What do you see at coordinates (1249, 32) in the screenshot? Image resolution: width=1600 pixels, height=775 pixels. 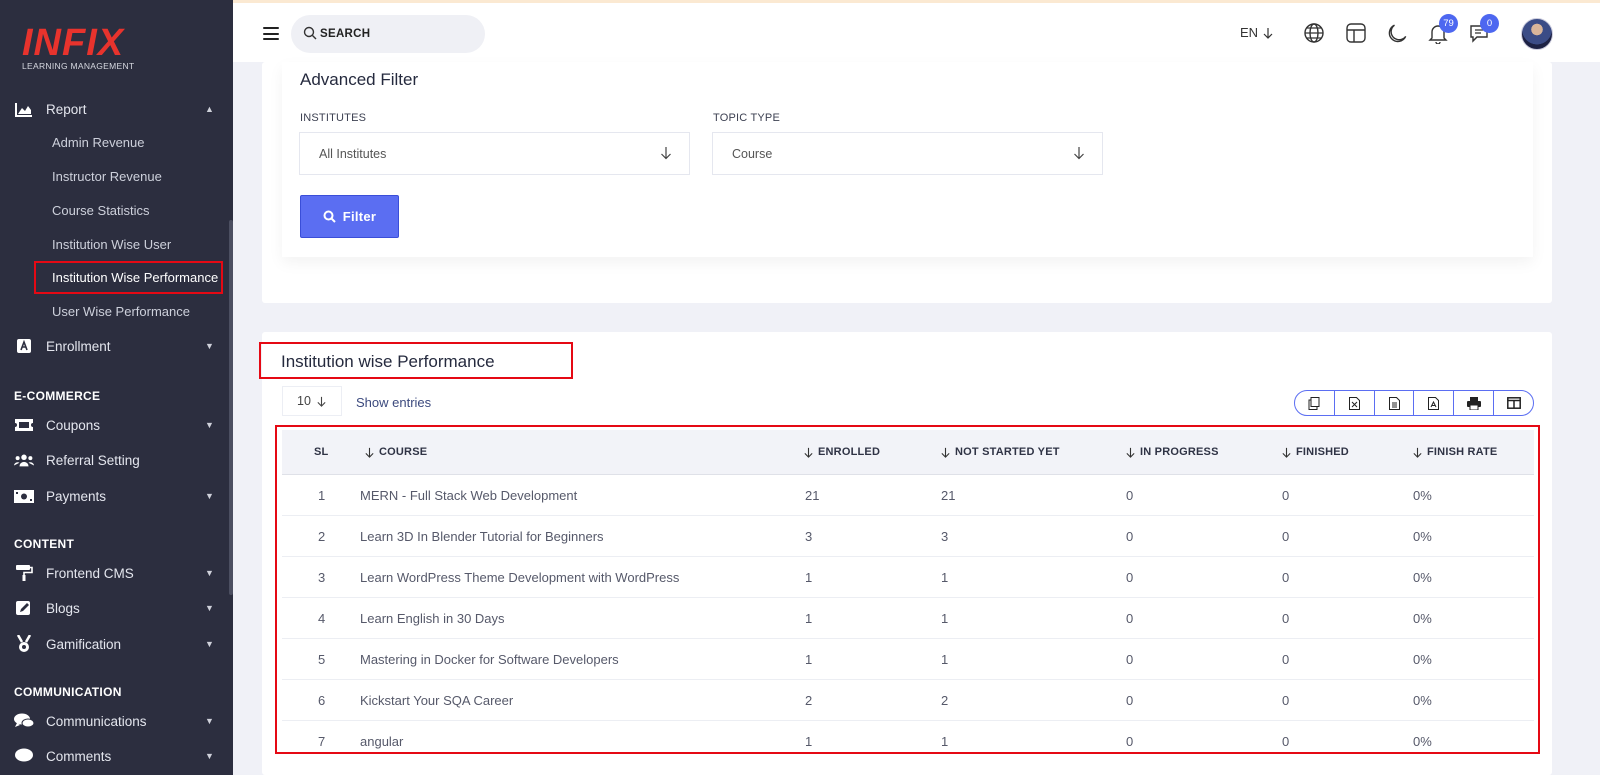 I see `language-label: EN` at bounding box center [1249, 32].